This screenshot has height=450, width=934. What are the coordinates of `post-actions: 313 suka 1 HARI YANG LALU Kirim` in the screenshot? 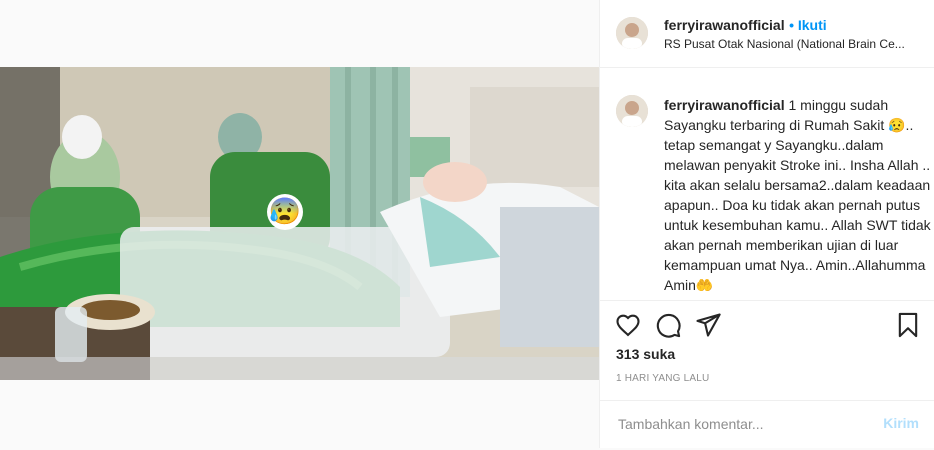 It's located at (767, 374).